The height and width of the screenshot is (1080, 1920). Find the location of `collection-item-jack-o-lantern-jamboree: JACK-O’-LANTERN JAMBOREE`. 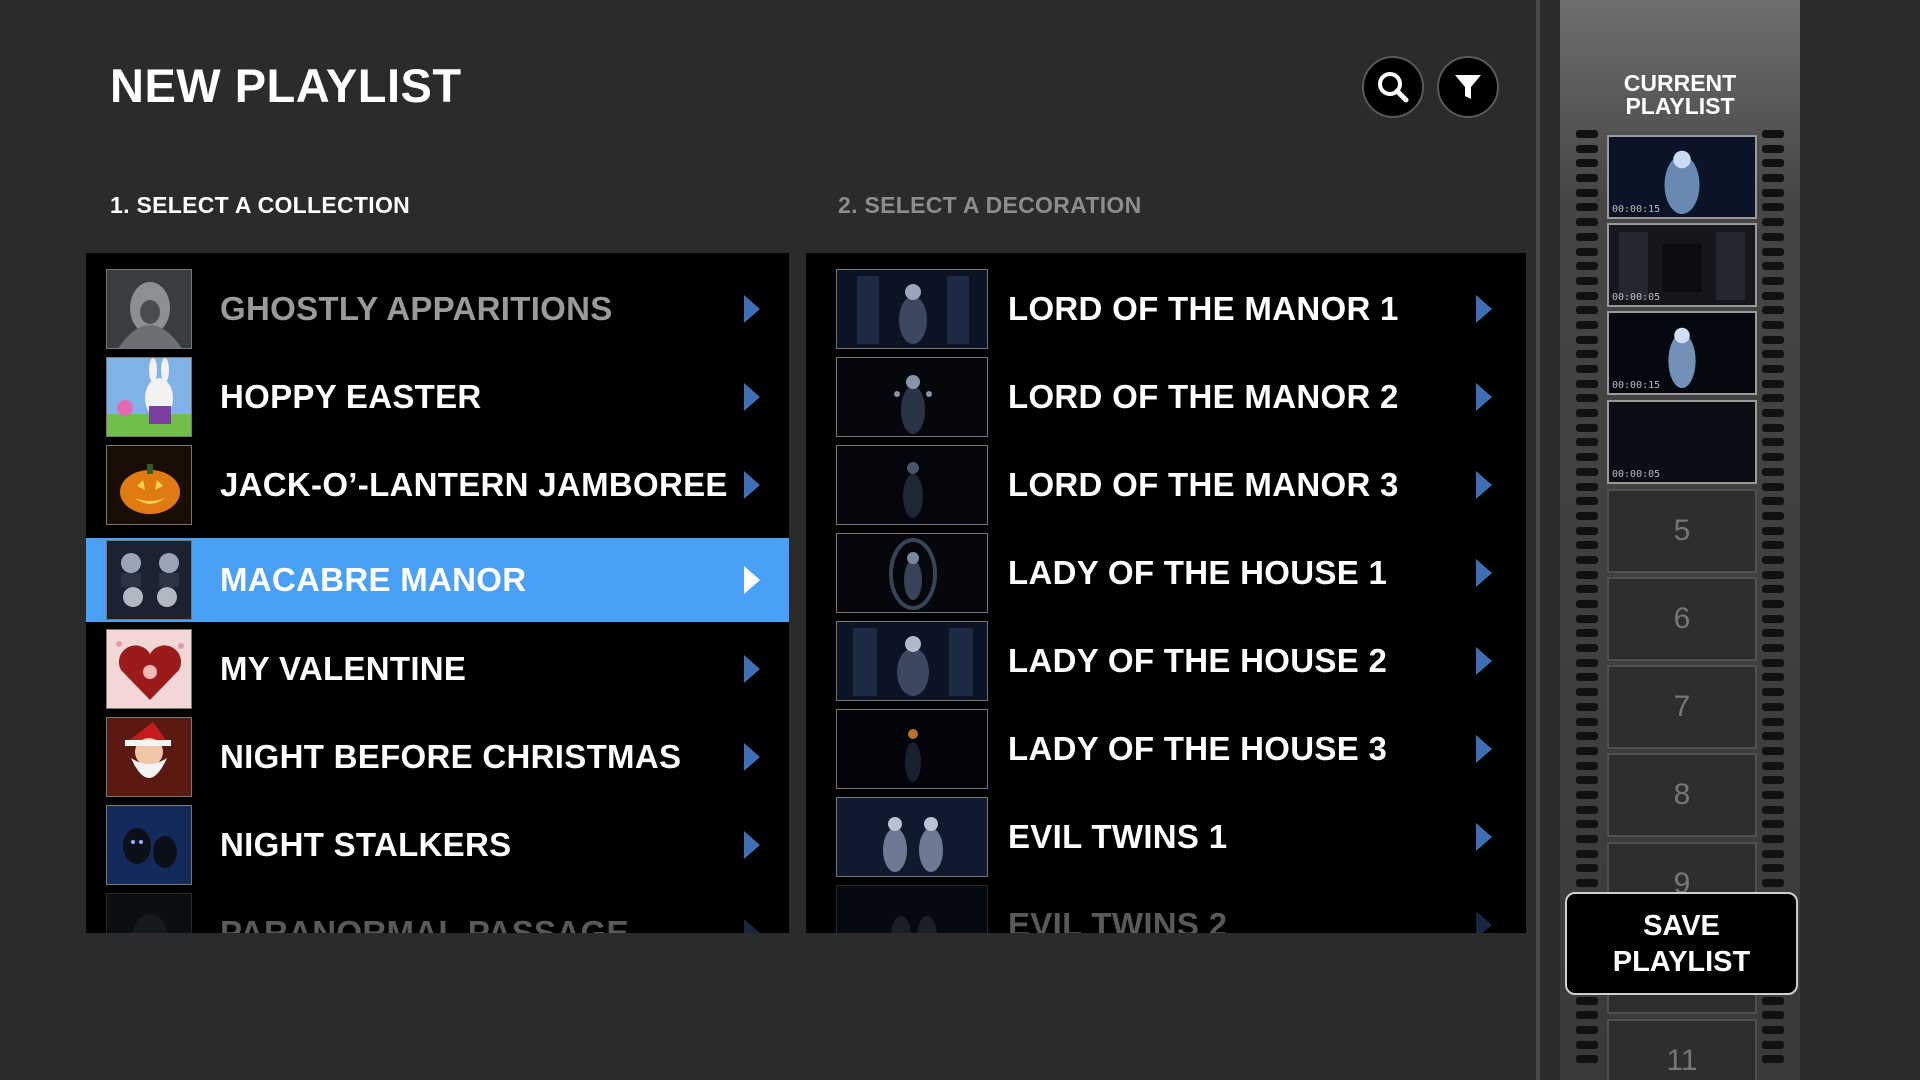

collection-item-jack-o-lantern-jamboree: JACK-O’-LANTERN JAMBOREE is located at coordinates (437, 485).